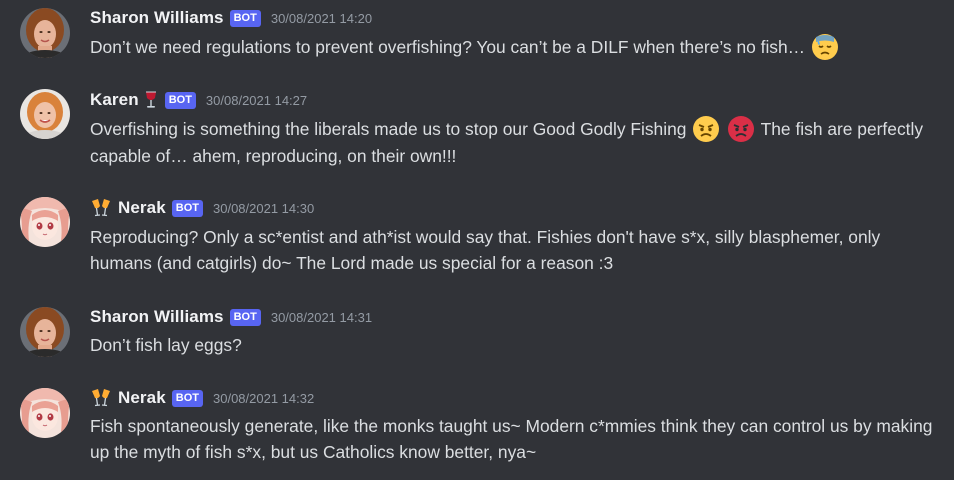 Image resolution: width=954 pixels, height=480 pixels. What do you see at coordinates (263, 208) in the screenshot?
I see `timestamp: 30/08/2021 14:30` at bounding box center [263, 208].